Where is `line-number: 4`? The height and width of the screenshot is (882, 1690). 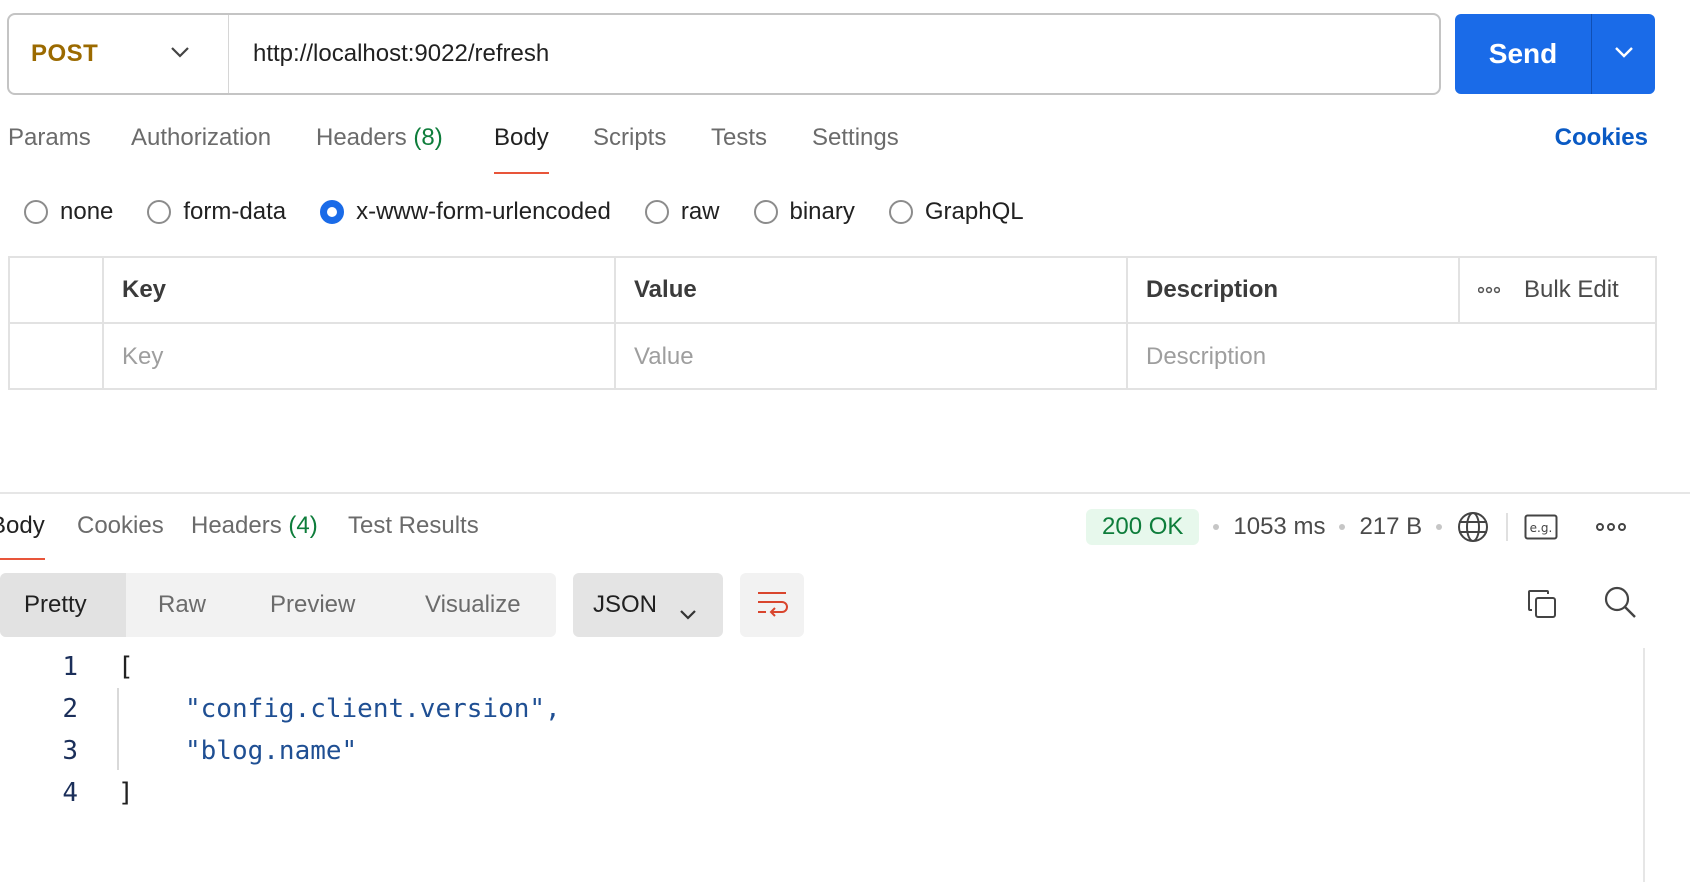 line-number: 4 is located at coordinates (70, 793).